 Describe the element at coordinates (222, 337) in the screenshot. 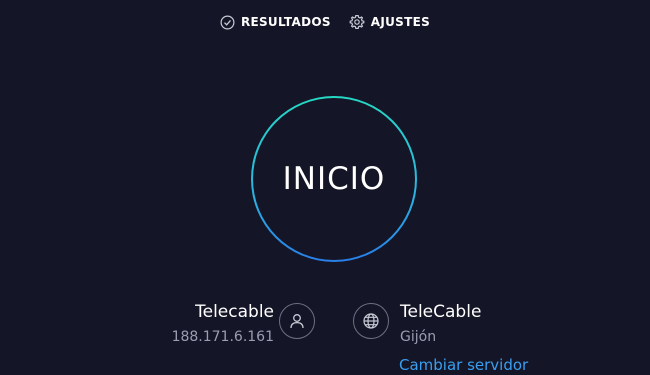

I see `provider-ip: 188.171.6.161` at that location.